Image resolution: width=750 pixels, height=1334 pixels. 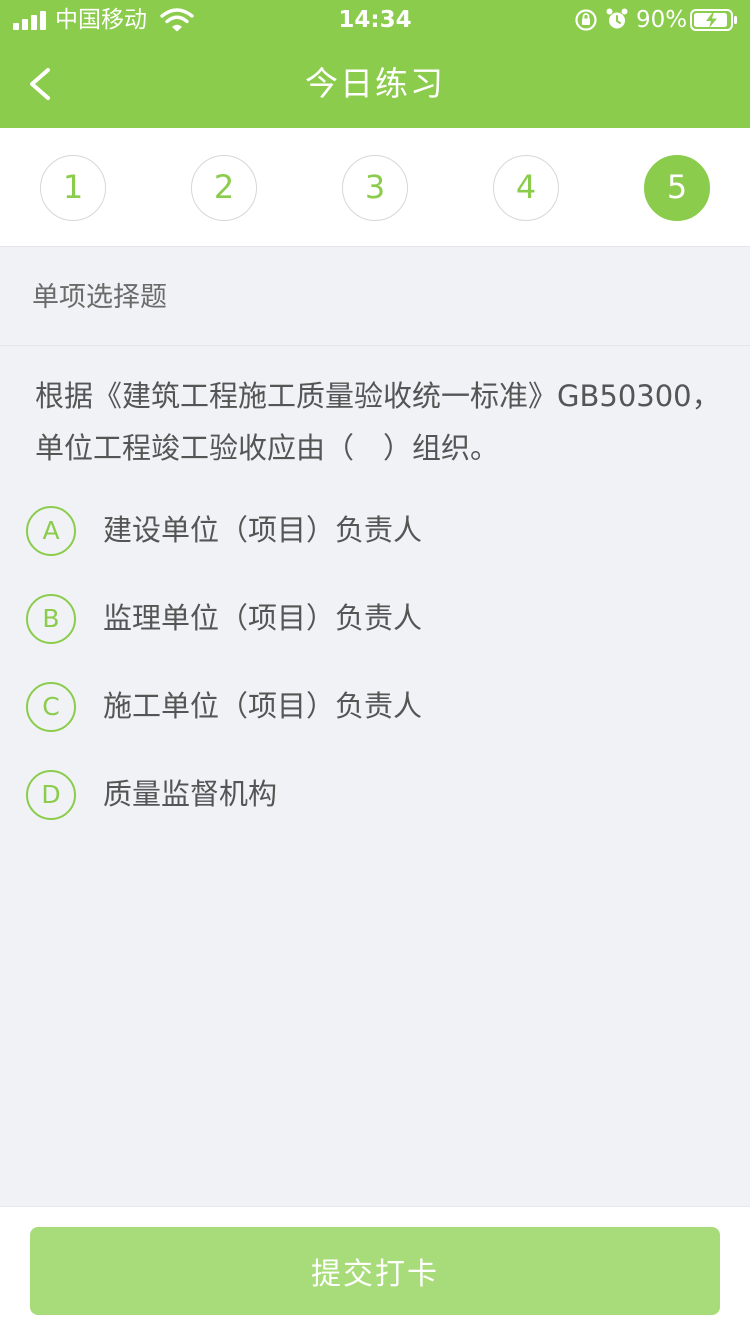 I want to click on answer-option-b: B 监理单位（项目）负责人, so click(x=376, y=619).